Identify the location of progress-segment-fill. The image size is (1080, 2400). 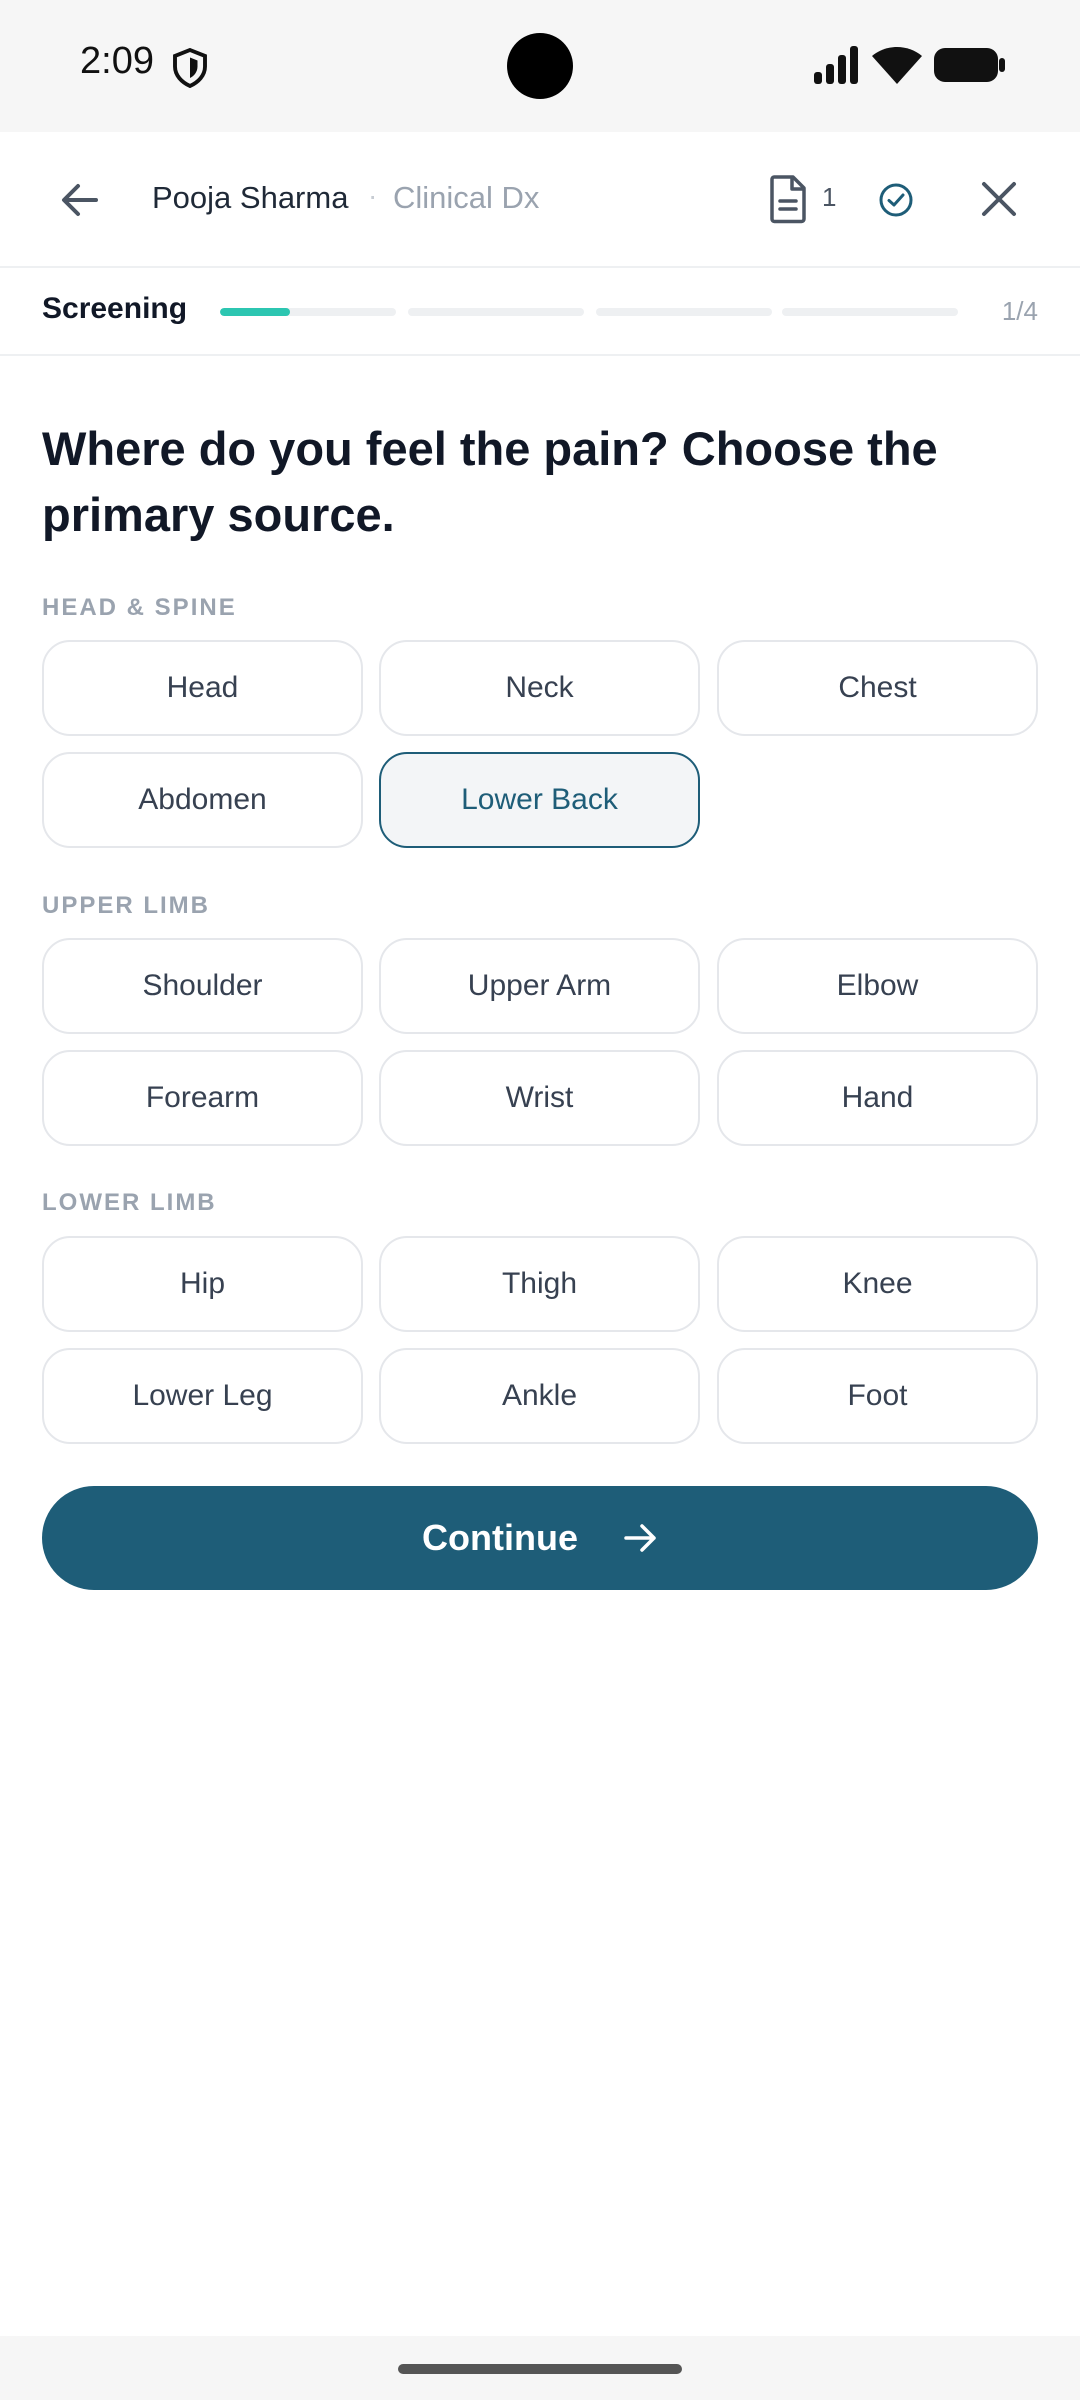
(255, 312).